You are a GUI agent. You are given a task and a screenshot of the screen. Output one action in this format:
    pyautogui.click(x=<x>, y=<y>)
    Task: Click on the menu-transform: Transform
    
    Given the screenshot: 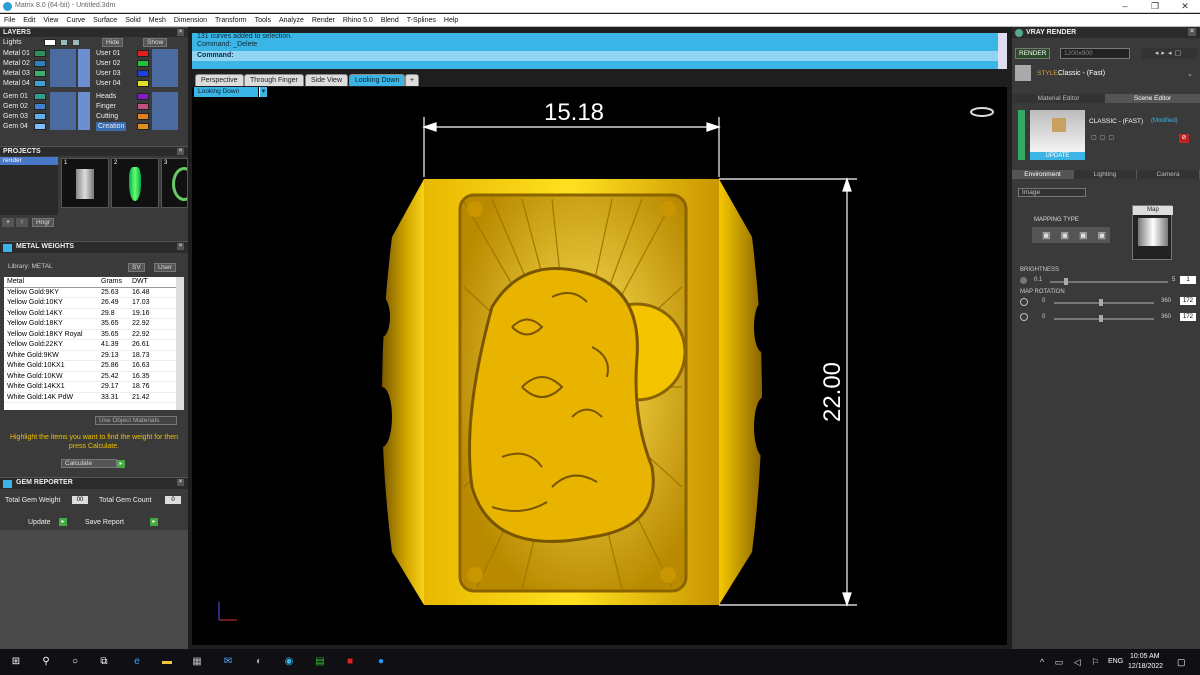 What is the action you would take?
    pyautogui.click(x=231, y=20)
    